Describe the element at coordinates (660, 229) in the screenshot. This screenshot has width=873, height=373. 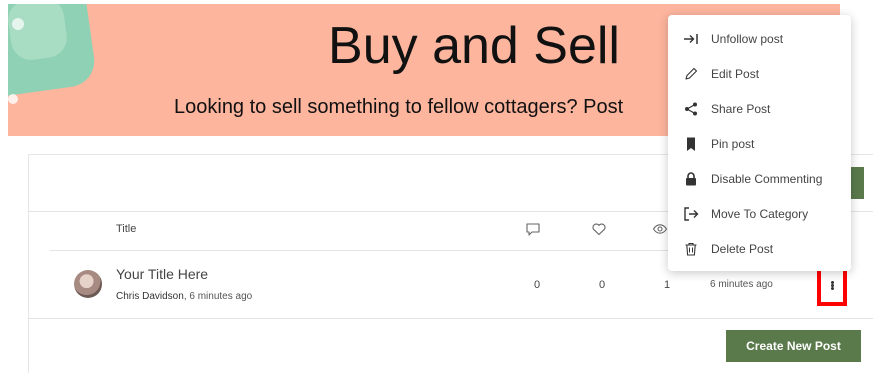
I see `eye-icon` at that location.